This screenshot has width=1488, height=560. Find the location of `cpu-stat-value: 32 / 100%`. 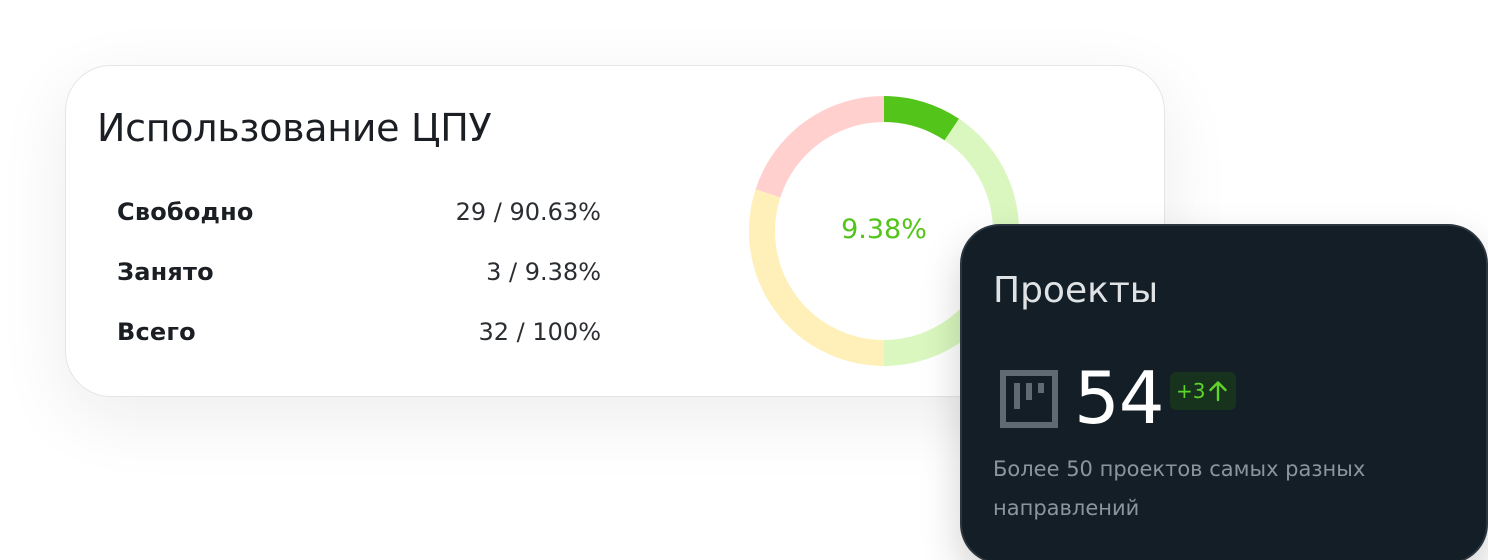

cpu-stat-value: 32 / 100% is located at coordinates (540, 332).